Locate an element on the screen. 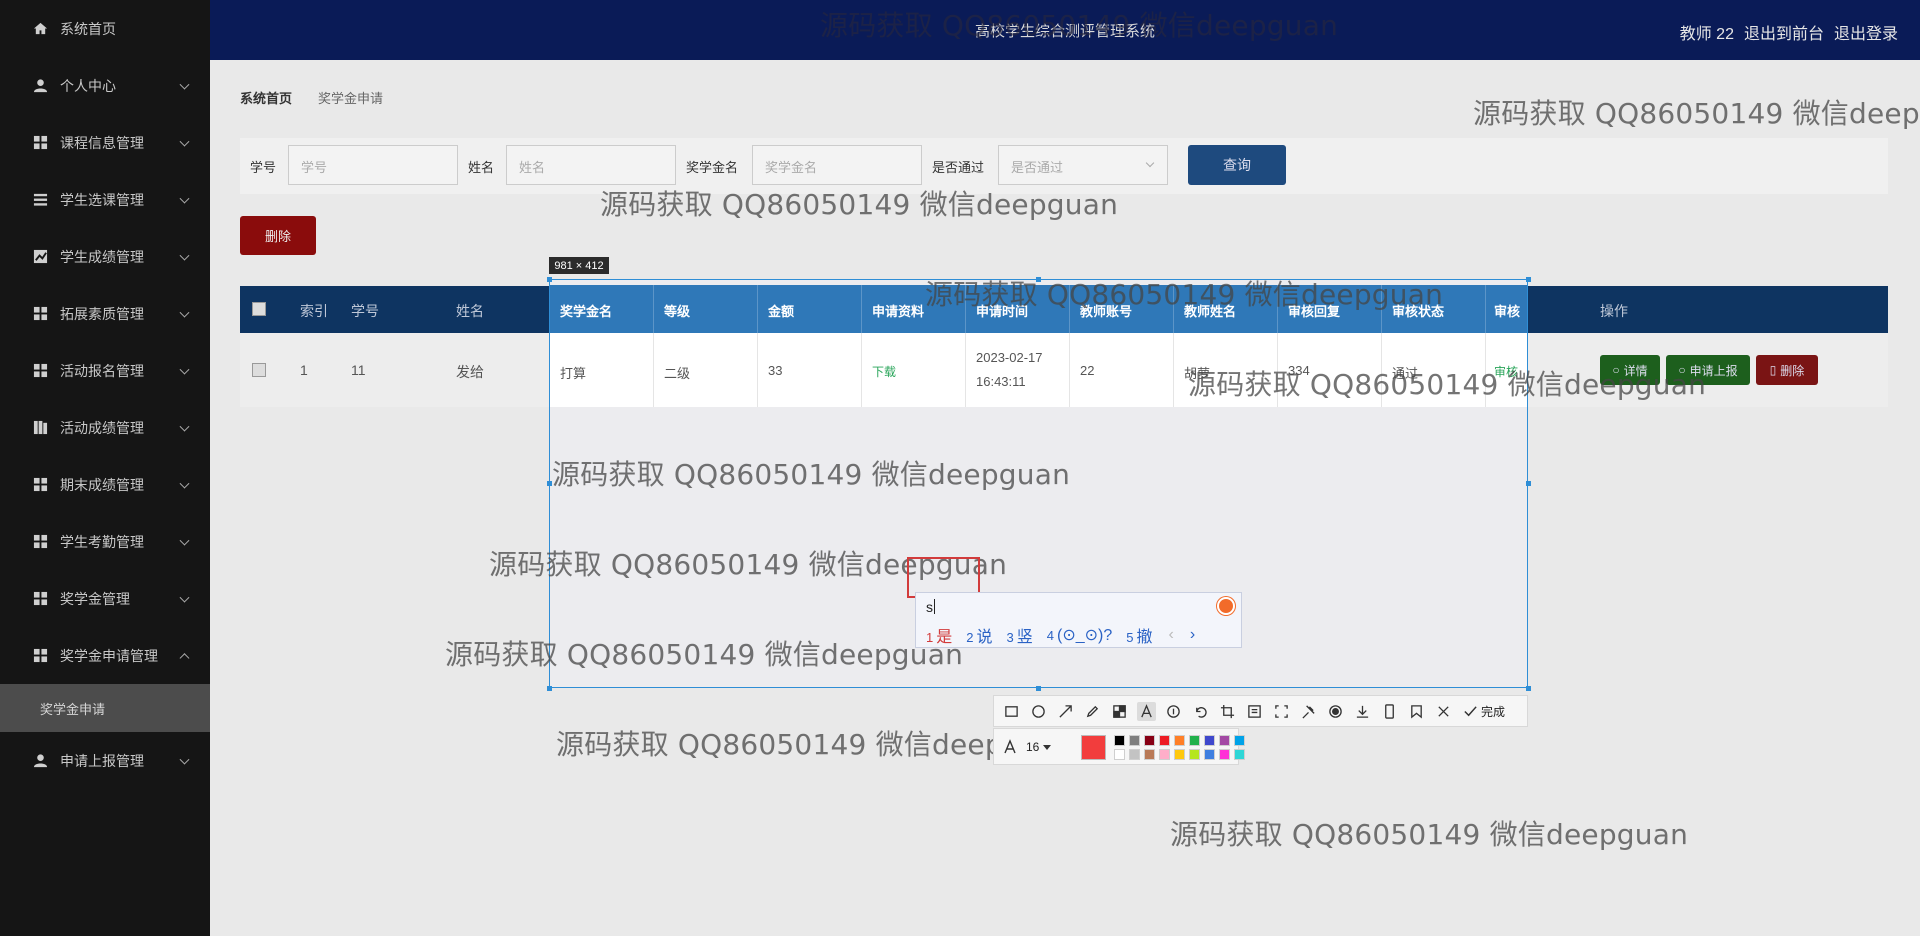 The width and height of the screenshot is (1920, 936). ime-candidate: 3竖 is located at coordinates (1020, 635).